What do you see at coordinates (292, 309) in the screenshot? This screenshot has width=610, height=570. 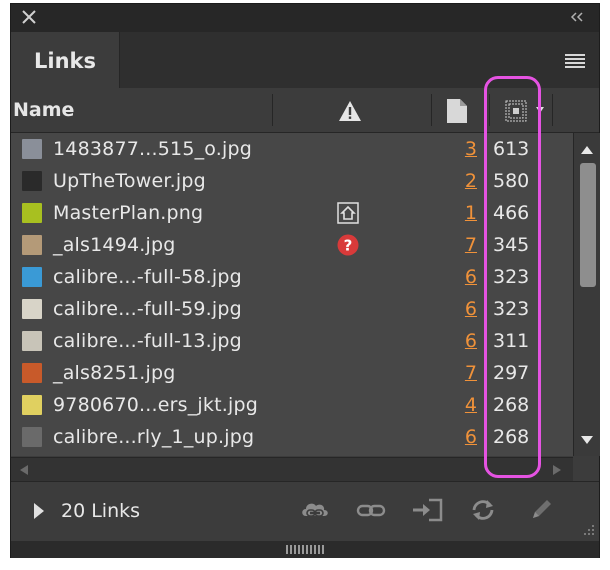 I see `link-row: calibre...-full-59.jpg 6 323` at bounding box center [292, 309].